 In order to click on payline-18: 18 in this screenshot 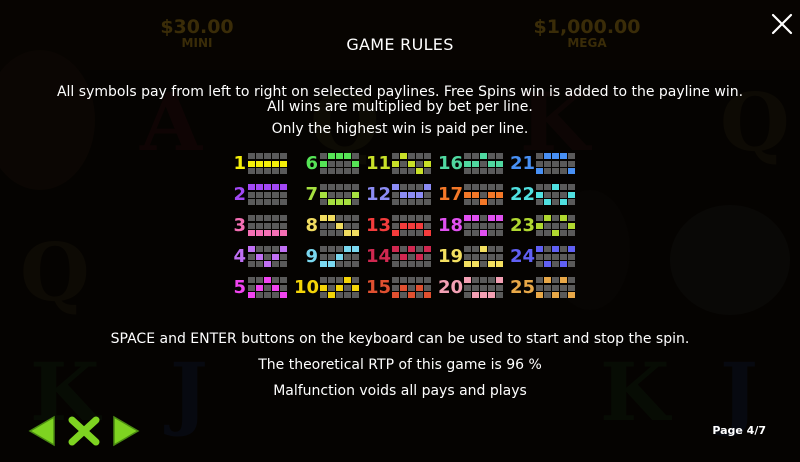, I will do `click(474, 227)`.